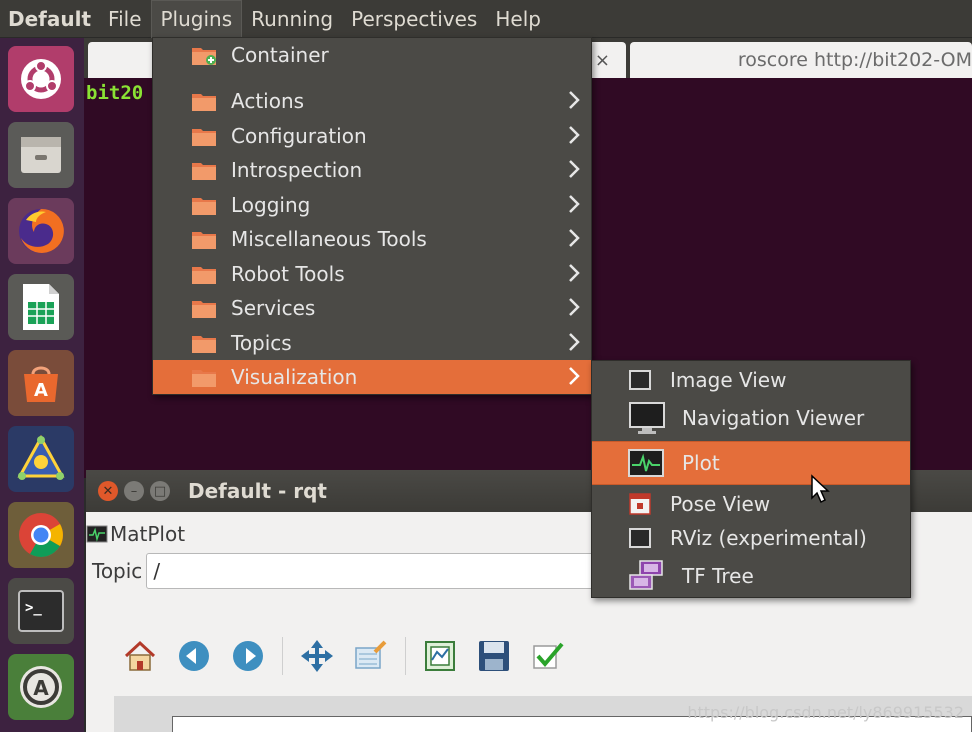 The height and width of the screenshot is (732, 972). Describe the element at coordinates (372, 205) in the screenshot. I see `menu-item-logging: Logging` at that location.